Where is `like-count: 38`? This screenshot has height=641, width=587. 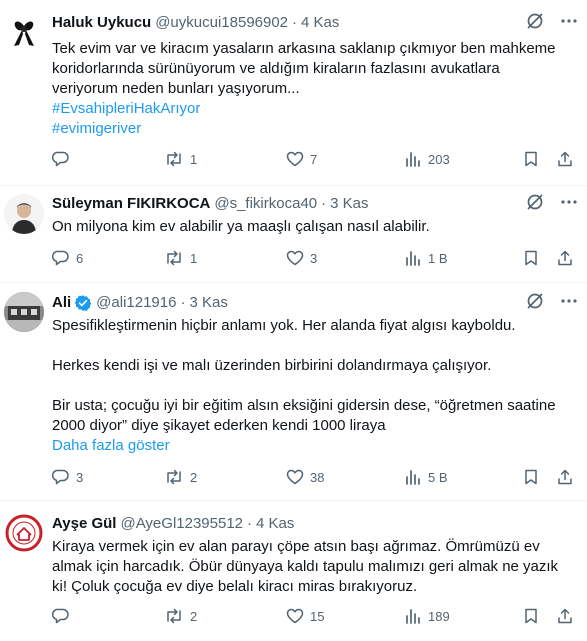 like-count: 38 is located at coordinates (317, 477).